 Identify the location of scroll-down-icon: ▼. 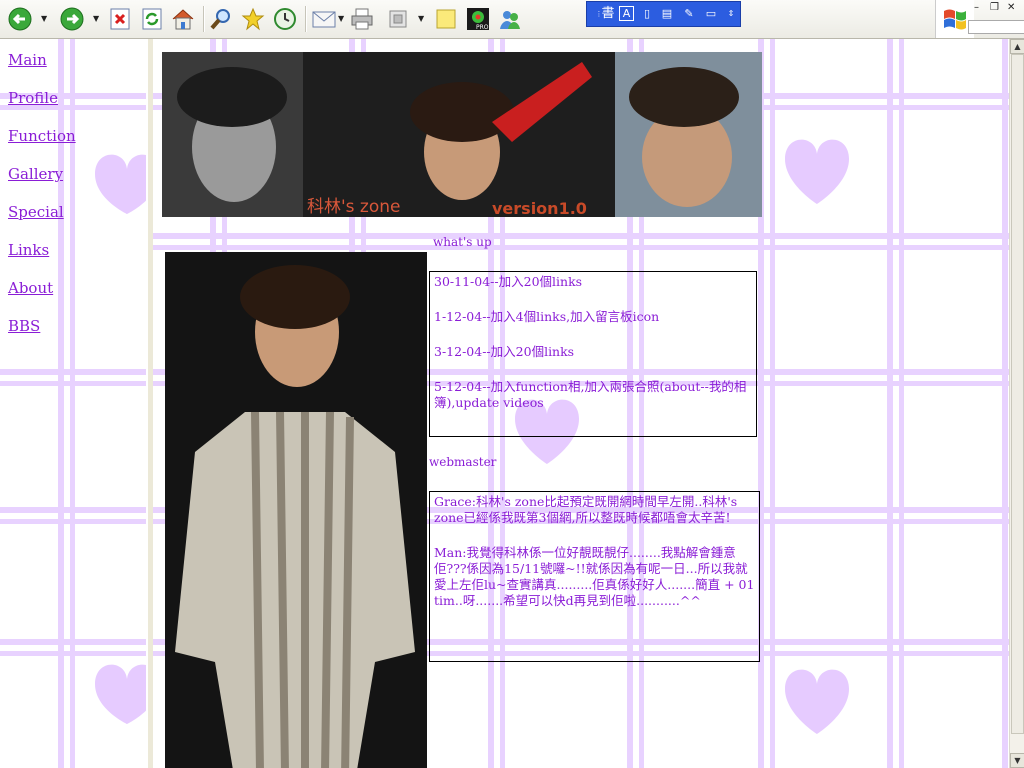
(1017, 760).